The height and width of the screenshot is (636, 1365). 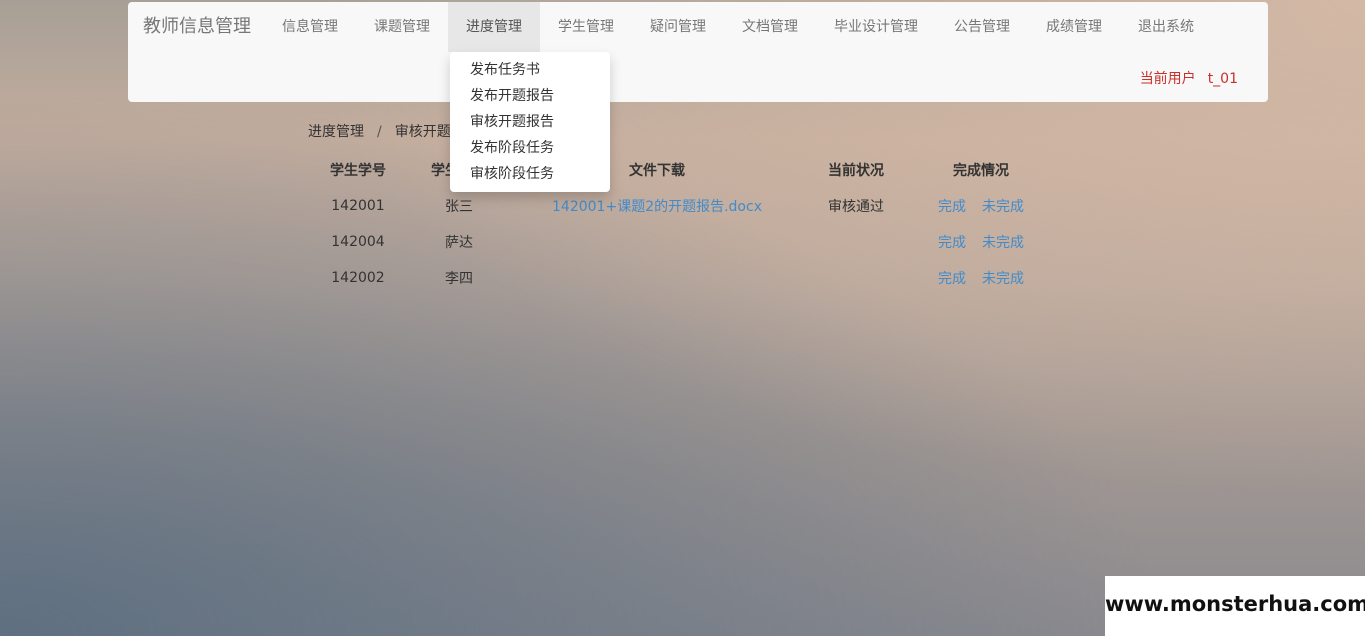 What do you see at coordinates (402, 27) in the screenshot?
I see `nav-item-topics: 课题管理` at bounding box center [402, 27].